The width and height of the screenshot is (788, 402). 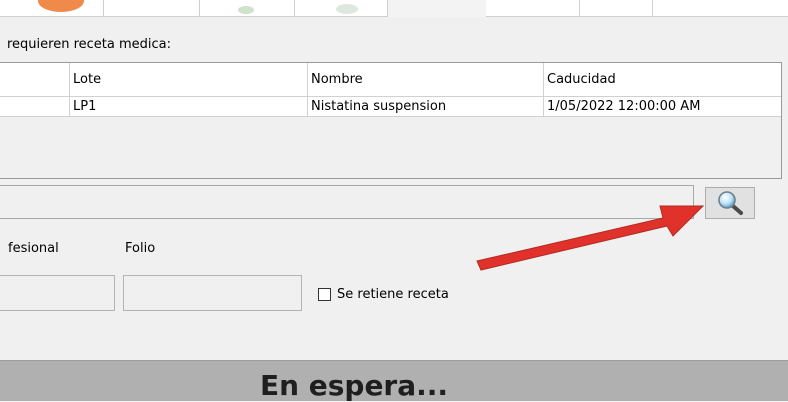 What do you see at coordinates (61, 6) in the screenshot?
I see `app-logo-icon` at bounding box center [61, 6].